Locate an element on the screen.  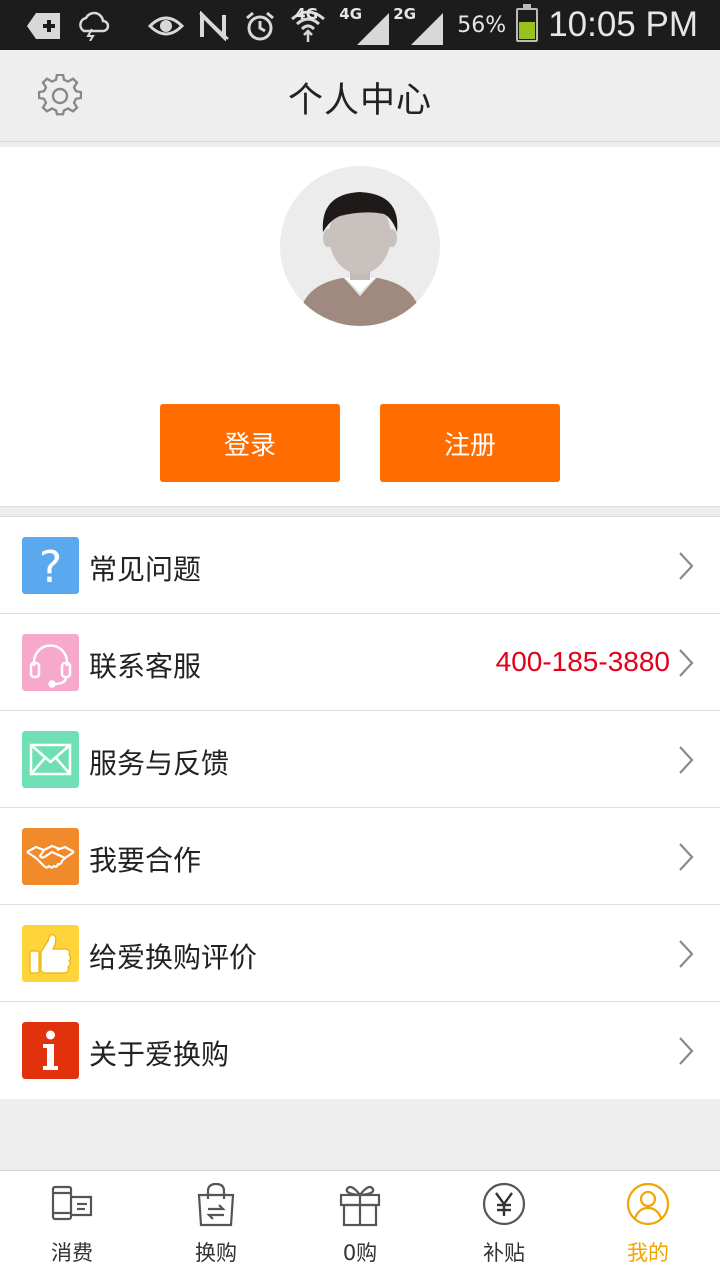
thumbs-up-icon is located at coordinates (50, 953).